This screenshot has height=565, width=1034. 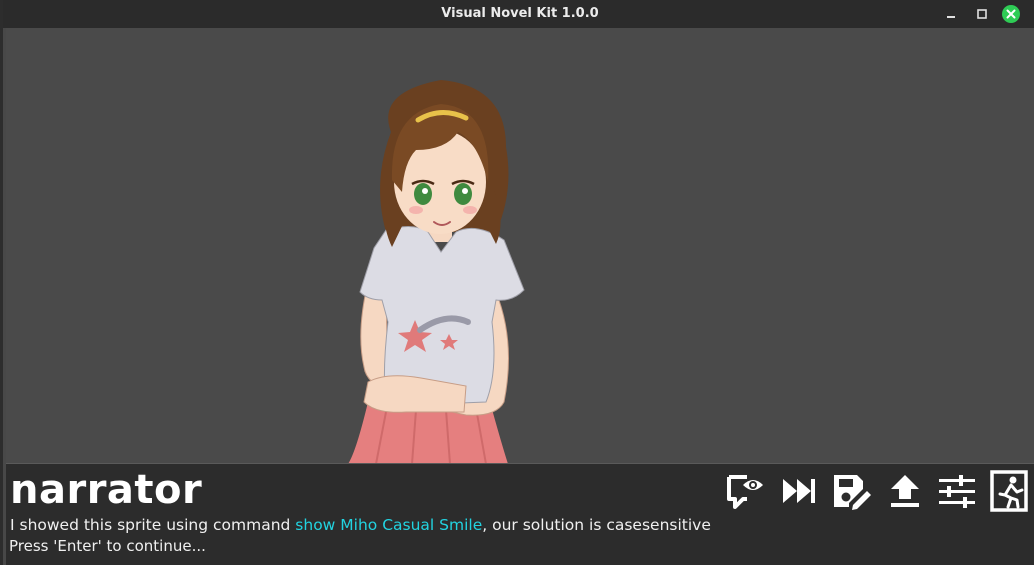 I want to click on load-upload-icon, so click(x=905, y=491).